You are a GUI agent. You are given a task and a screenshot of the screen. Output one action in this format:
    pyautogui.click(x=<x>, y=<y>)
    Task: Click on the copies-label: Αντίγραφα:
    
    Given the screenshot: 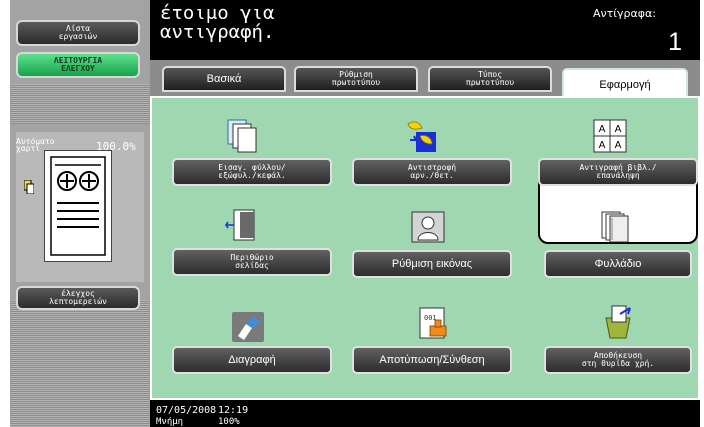 What is the action you would take?
    pyautogui.click(x=624, y=13)
    